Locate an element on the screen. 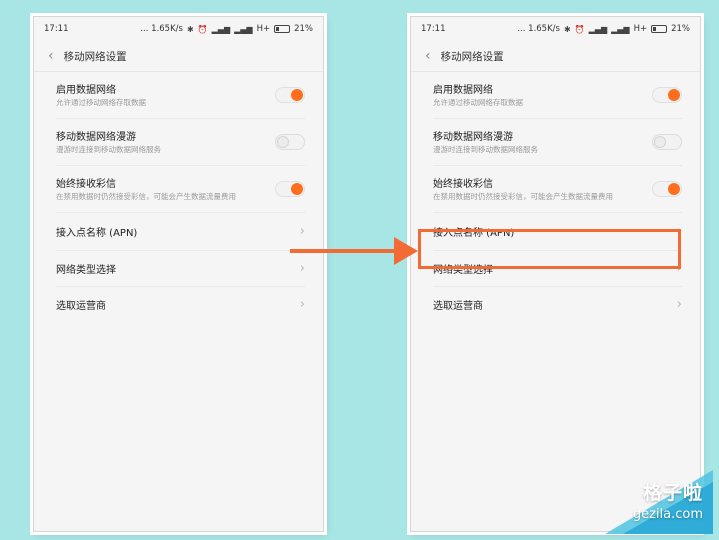 The image size is (719, 540). watermark-title: 格子啦 is located at coordinates (672, 493).